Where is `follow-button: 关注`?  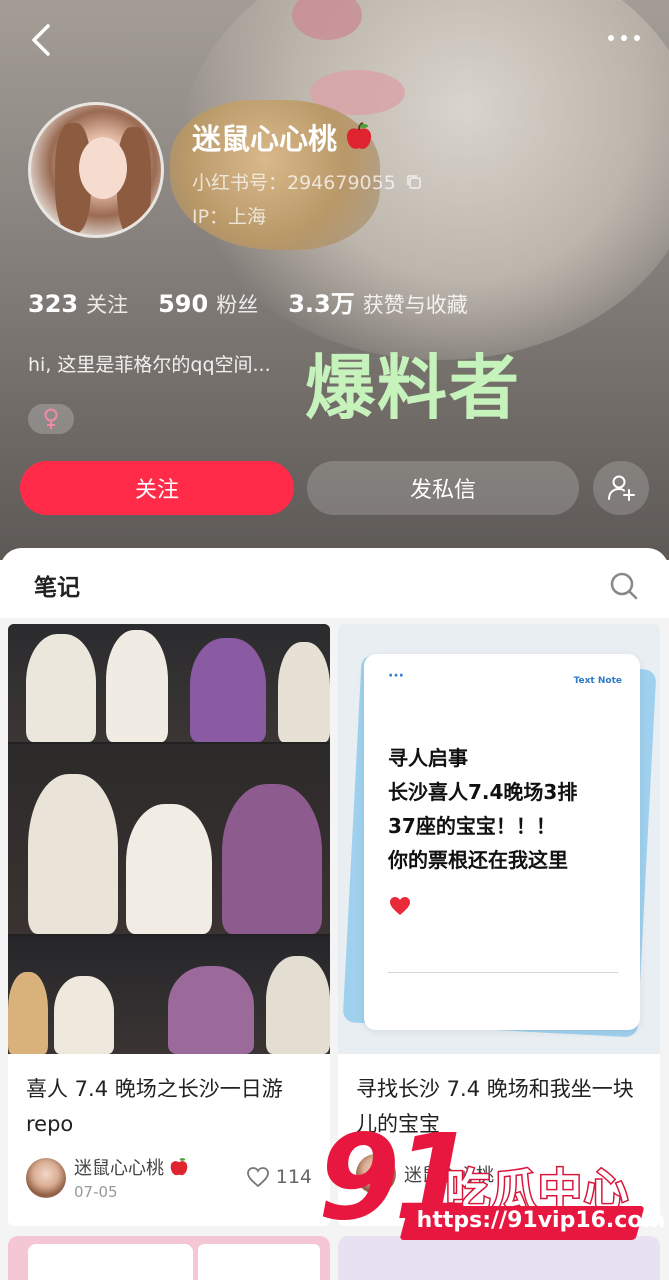
follow-button: 关注 is located at coordinates (157, 488).